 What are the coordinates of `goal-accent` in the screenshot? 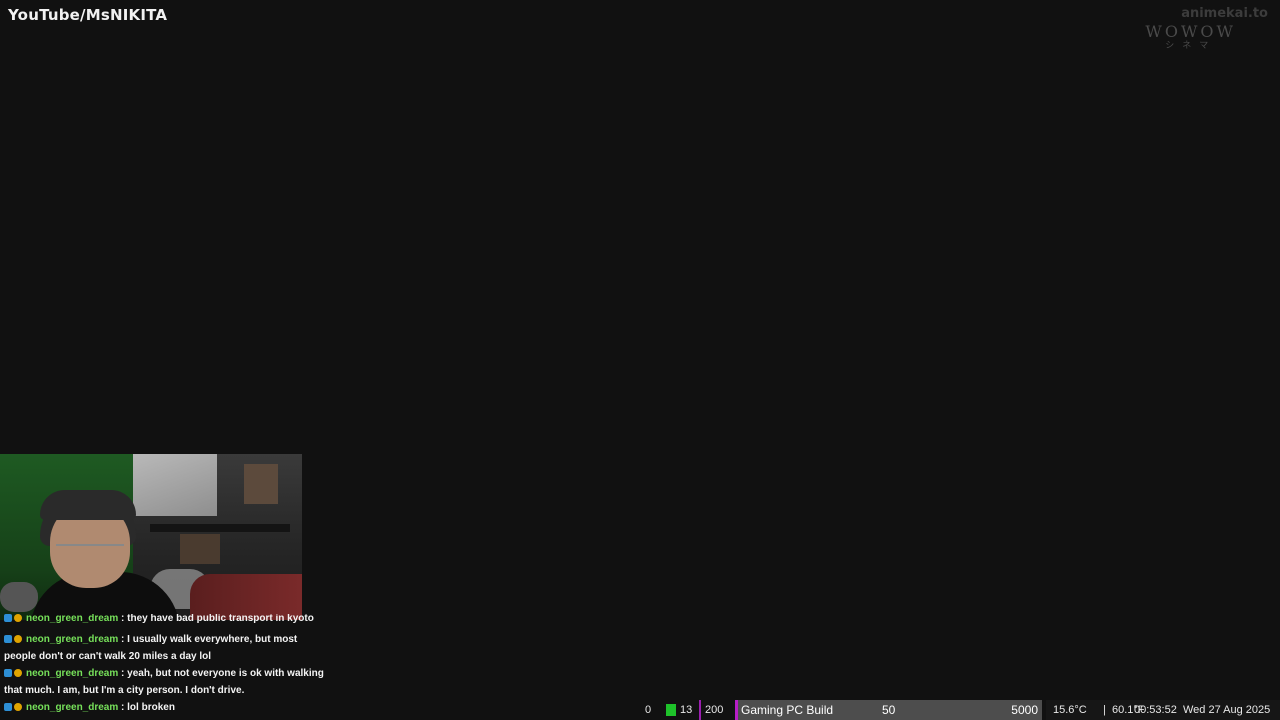 It's located at (736, 710).